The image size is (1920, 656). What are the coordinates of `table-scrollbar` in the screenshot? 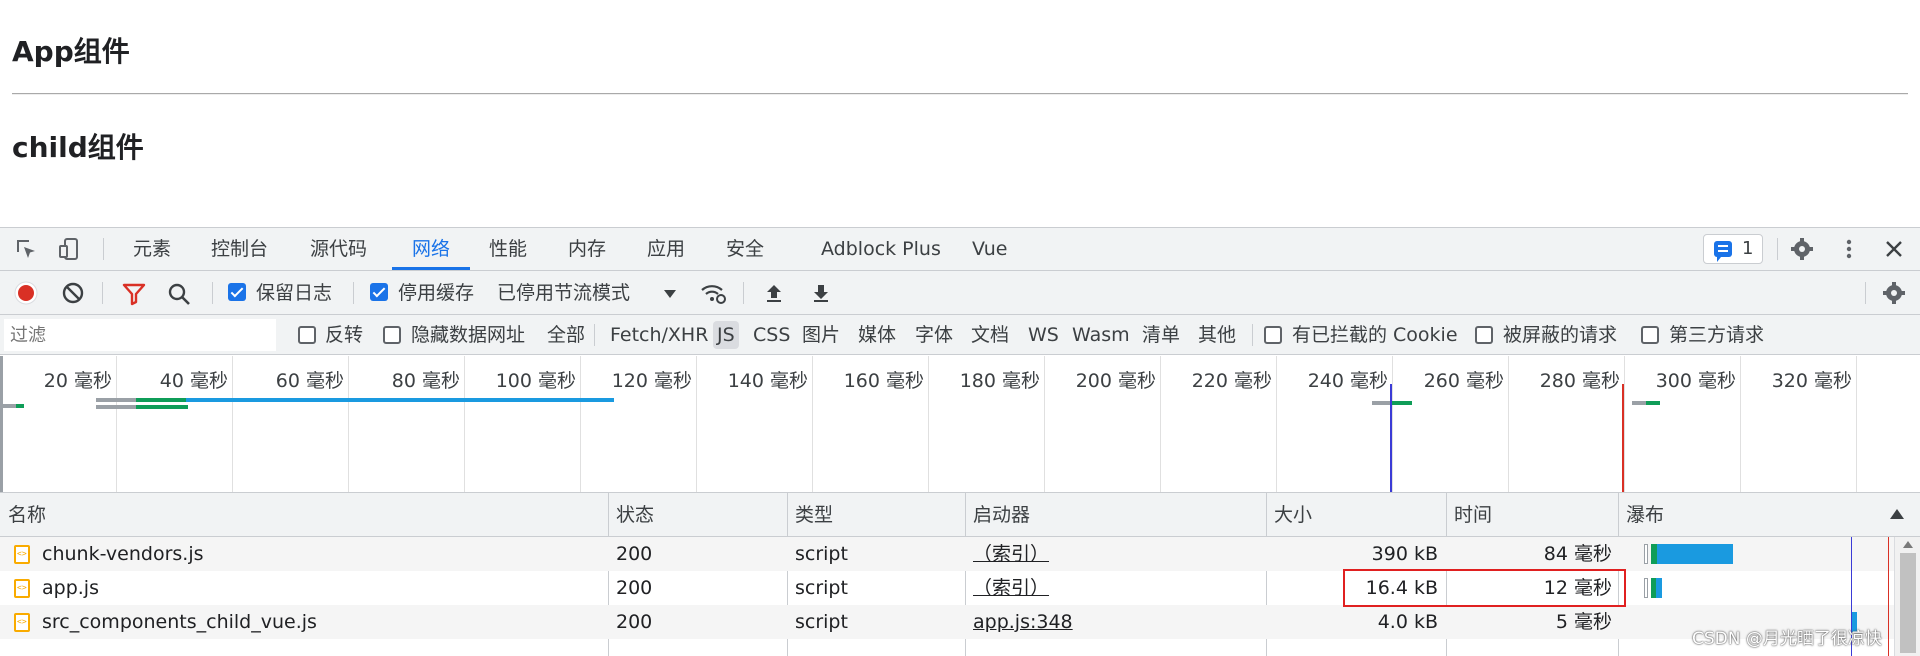 It's located at (1907, 596).